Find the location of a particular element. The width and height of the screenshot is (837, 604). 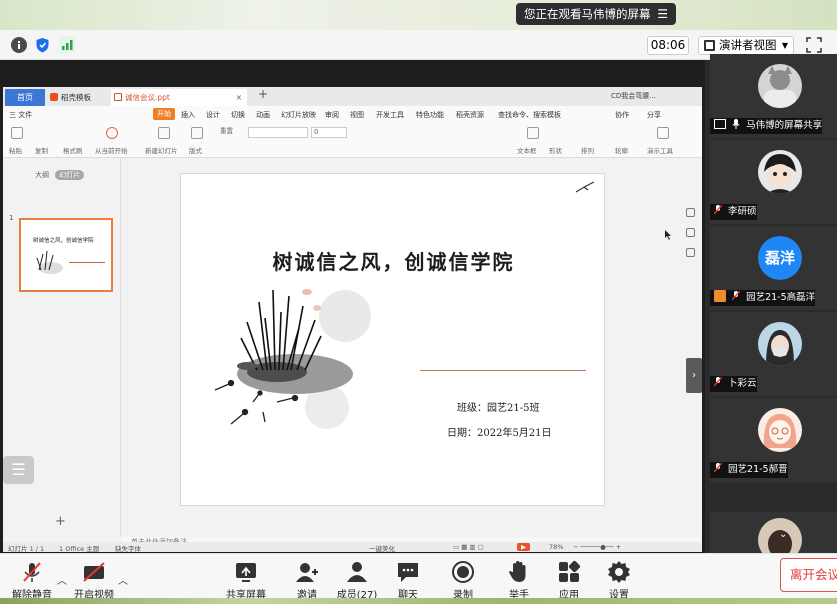

unmute-button: 解除静音 is located at coordinates (32, 580).